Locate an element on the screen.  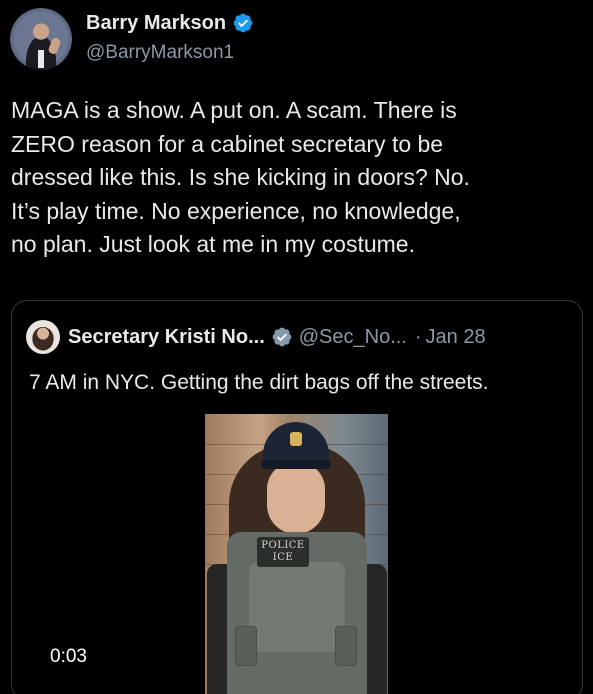
quoted-tweet-date: Jan 28 is located at coordinates (456, 337).